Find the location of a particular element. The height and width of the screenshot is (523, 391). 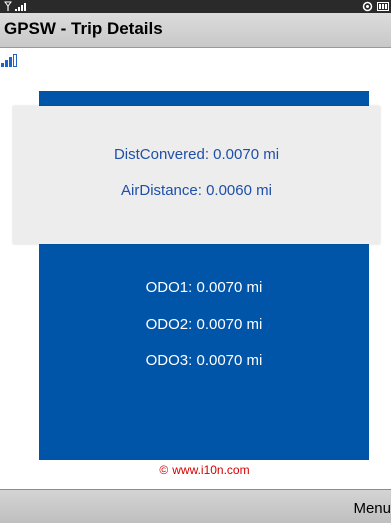

odo3-label: ODO3: 0.0070 mi is located at coordinates (204, 360).